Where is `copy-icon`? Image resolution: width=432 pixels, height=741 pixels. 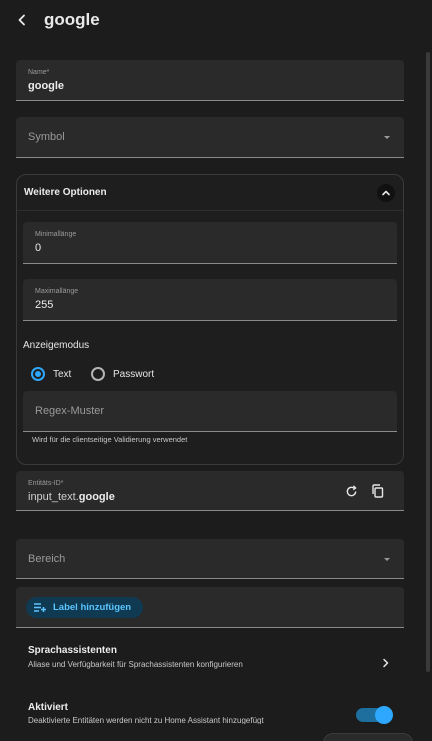
copy-icon is located at coordinates (377, 491).